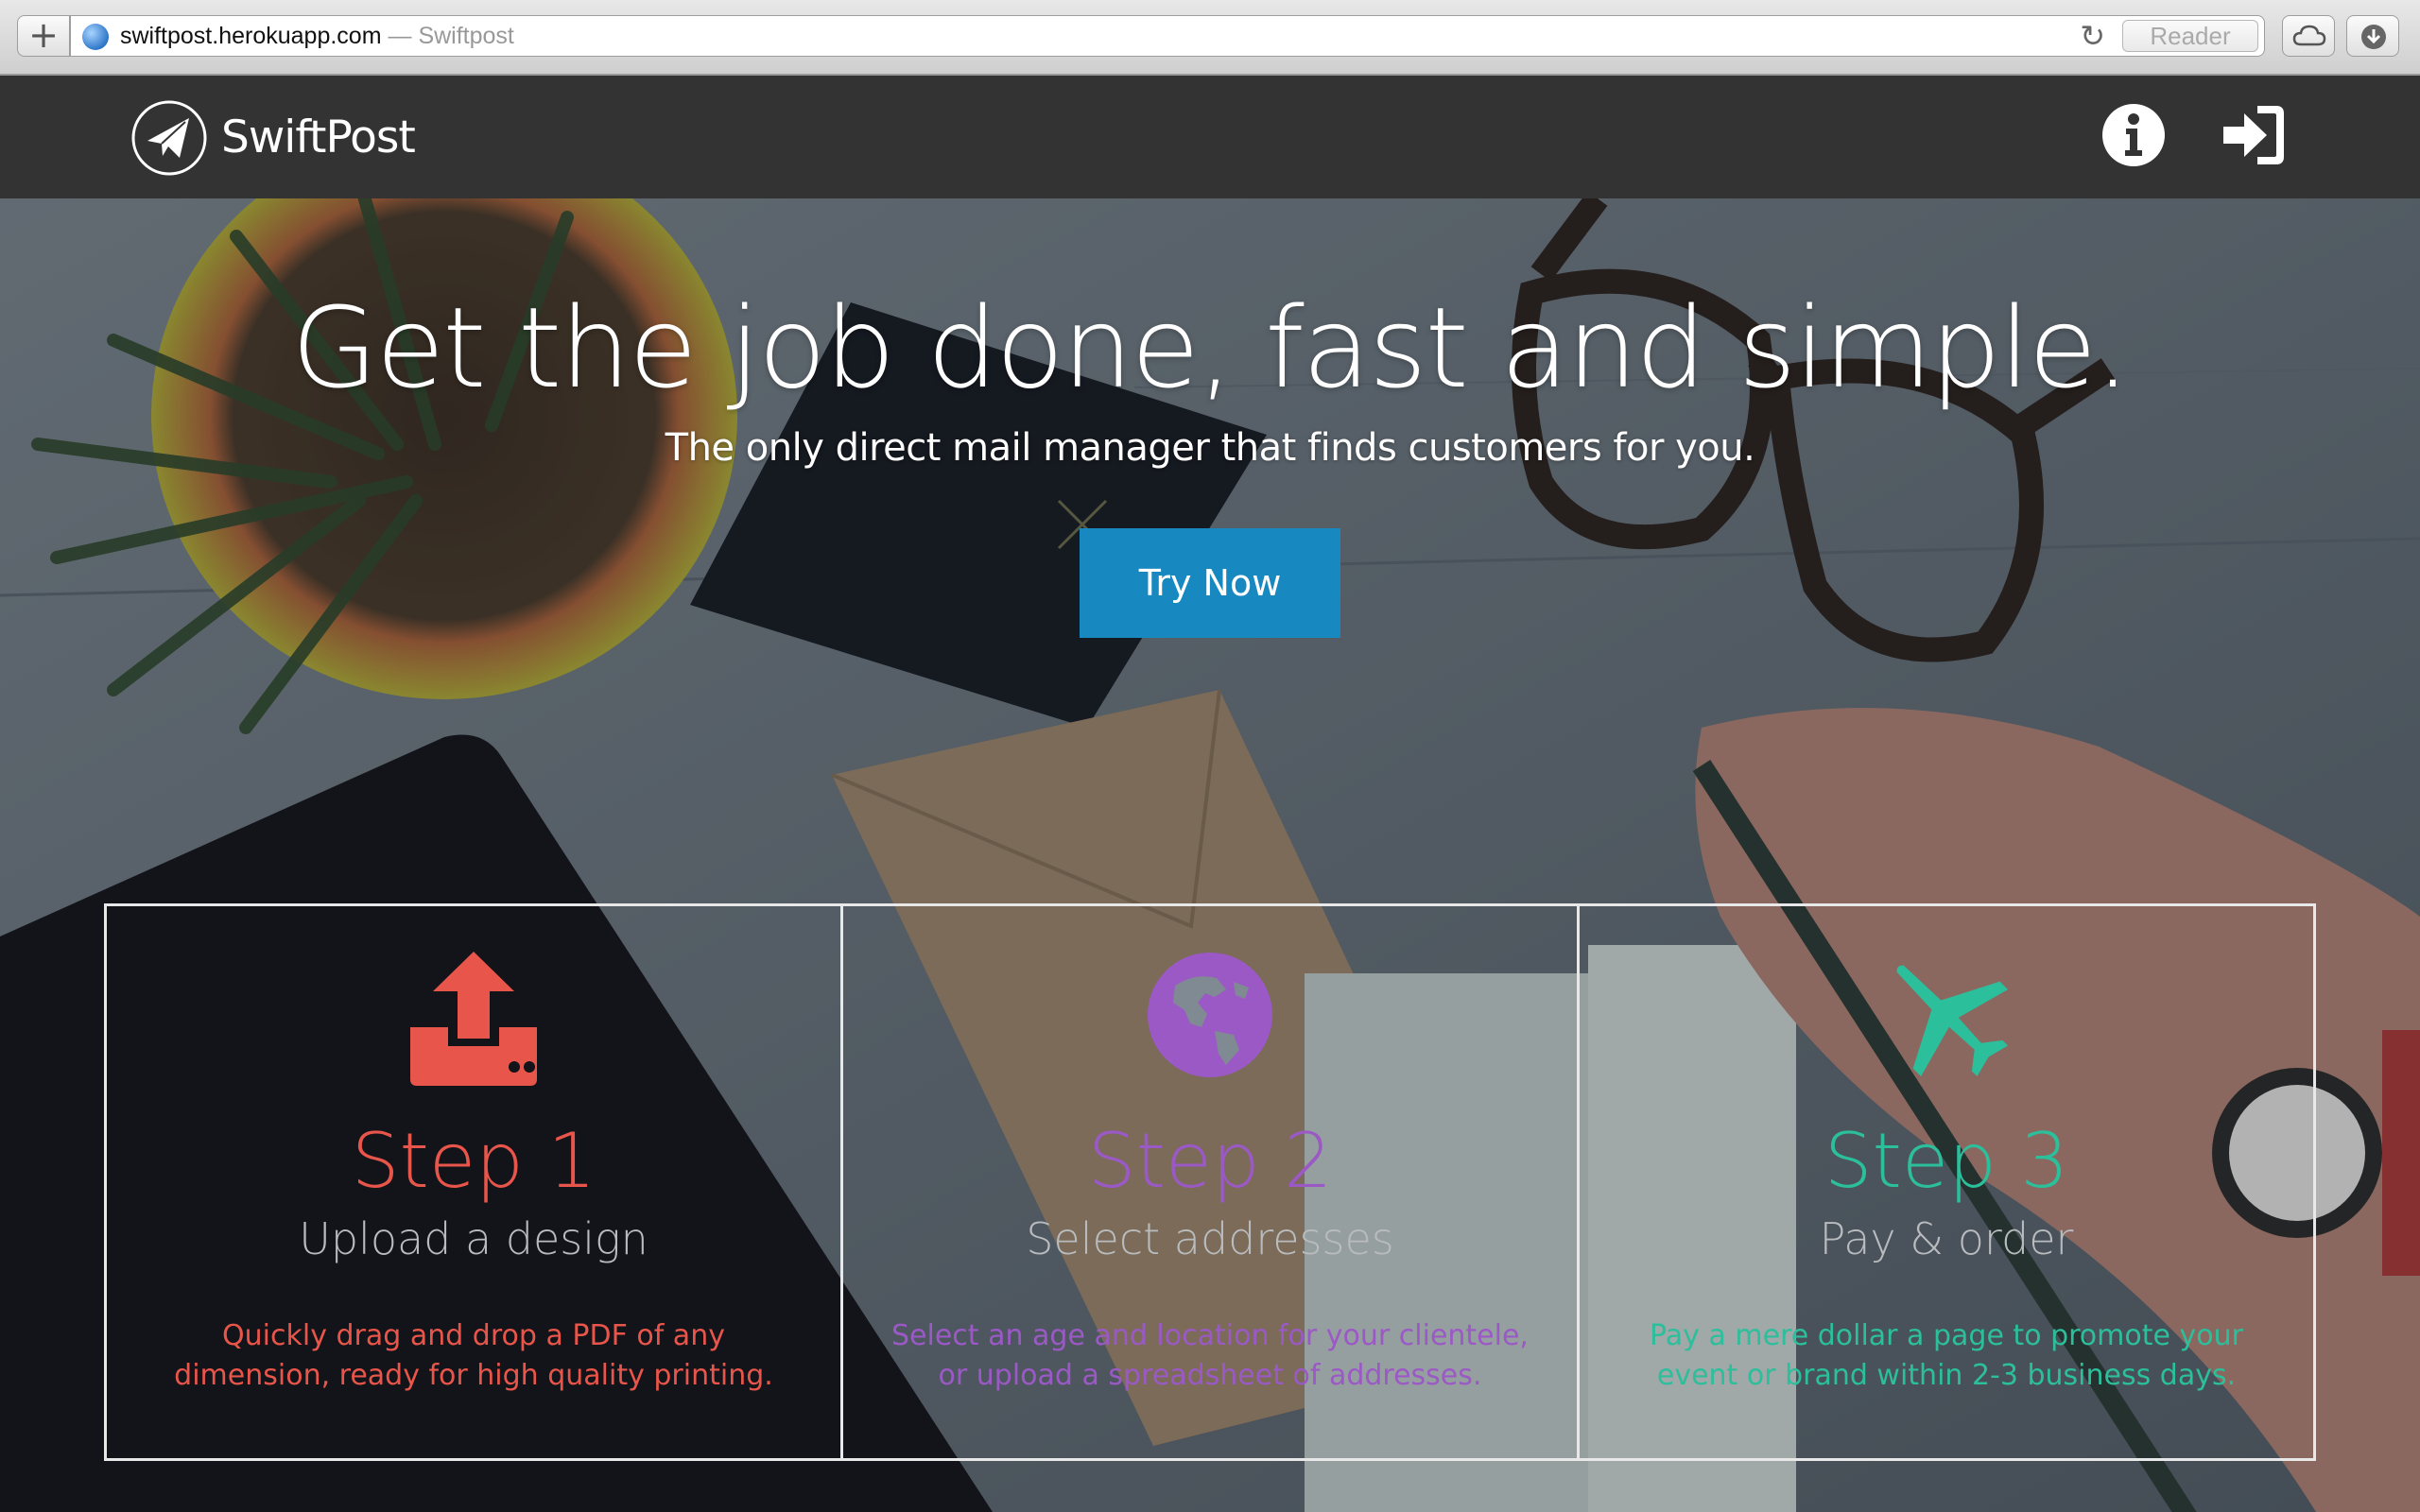 The image size is (2420, 1512). I want to click on paper-plane-logo-icon, so click(169, 138).